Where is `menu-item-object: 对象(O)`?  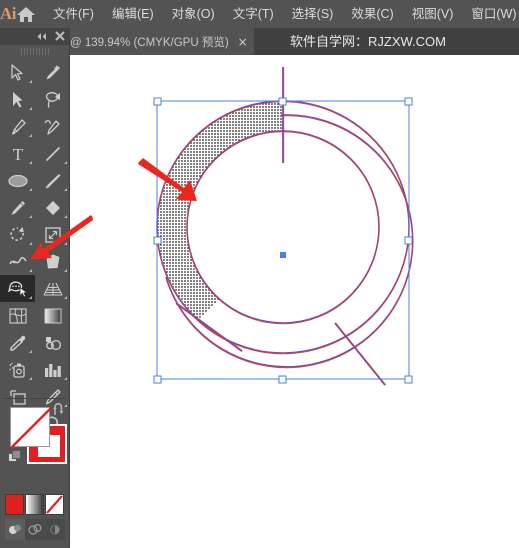 menu-item-object: 对象(O) is located at coordinates (193, 14).